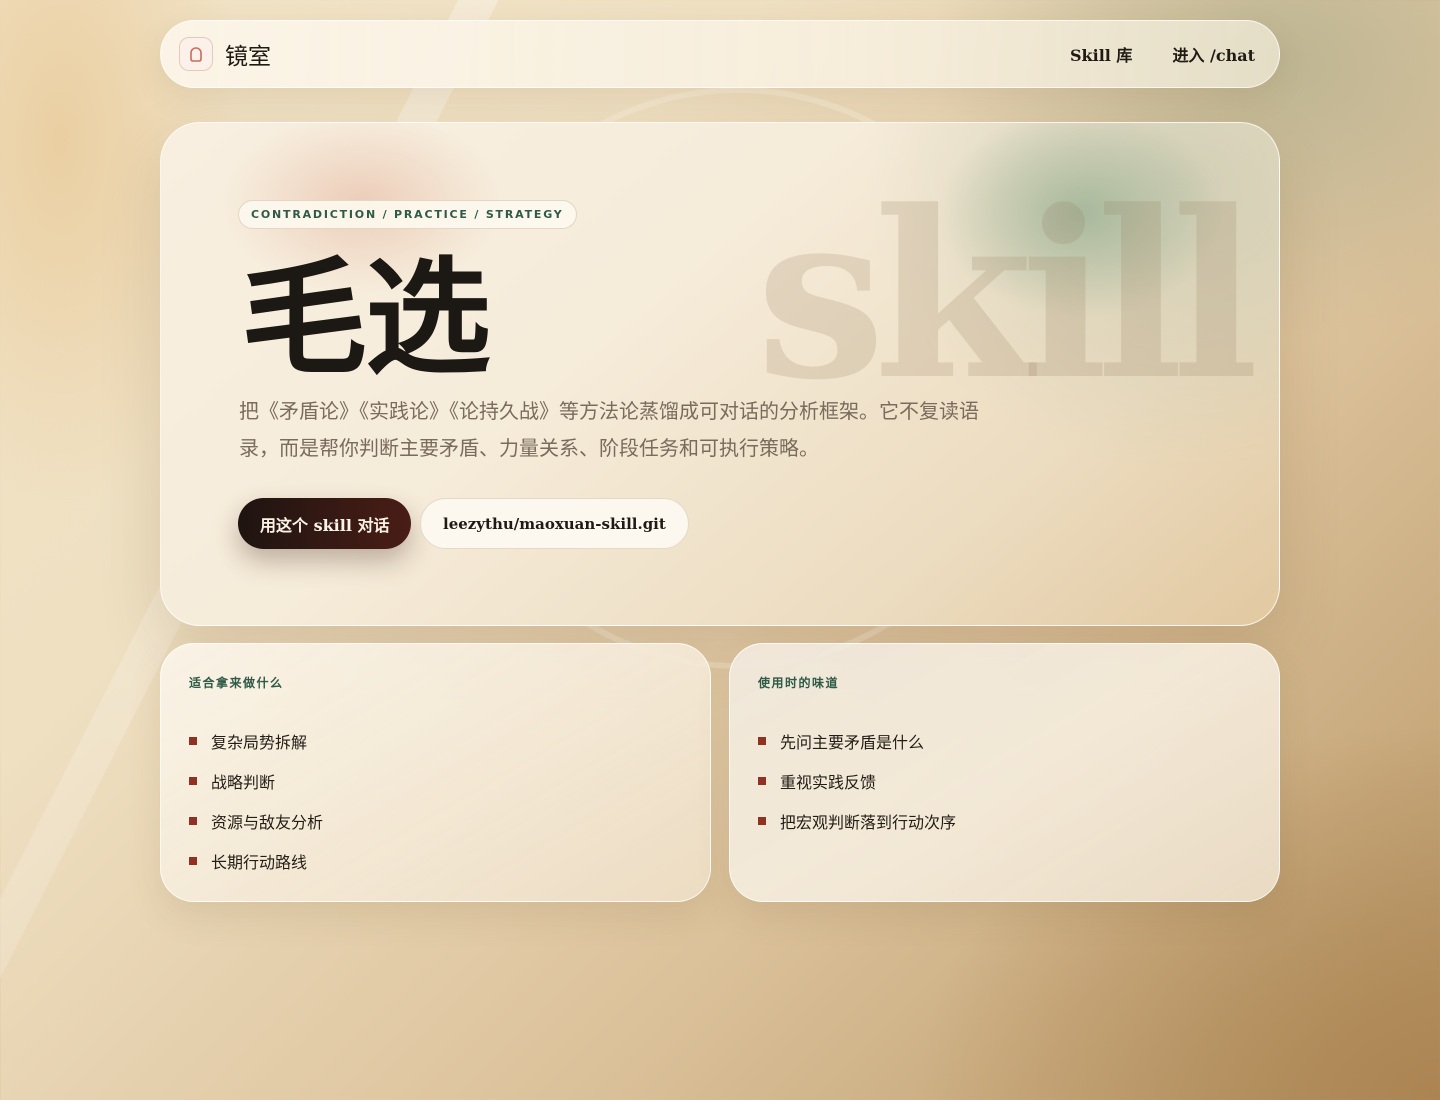 The height and width of the screenshot is (1100, 1440). Describe the element at coordinates (243, 782) in the screenshot. I see `list-item-label: 战略判断` at that location.